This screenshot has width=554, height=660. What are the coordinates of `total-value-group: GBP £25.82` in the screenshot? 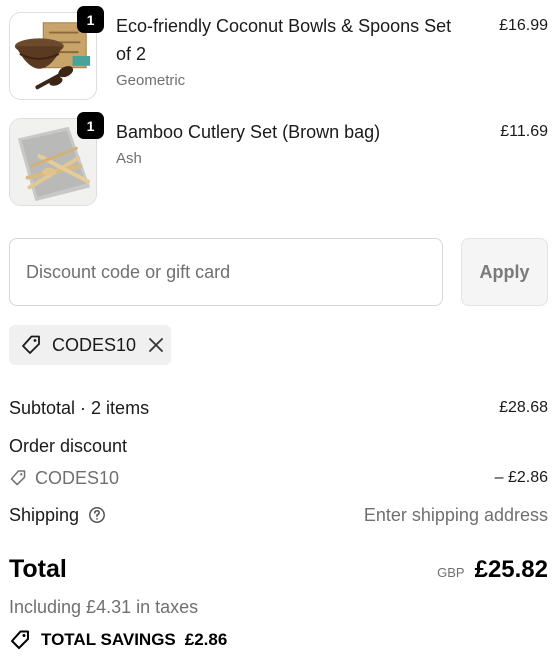 It's located at (492, 570).